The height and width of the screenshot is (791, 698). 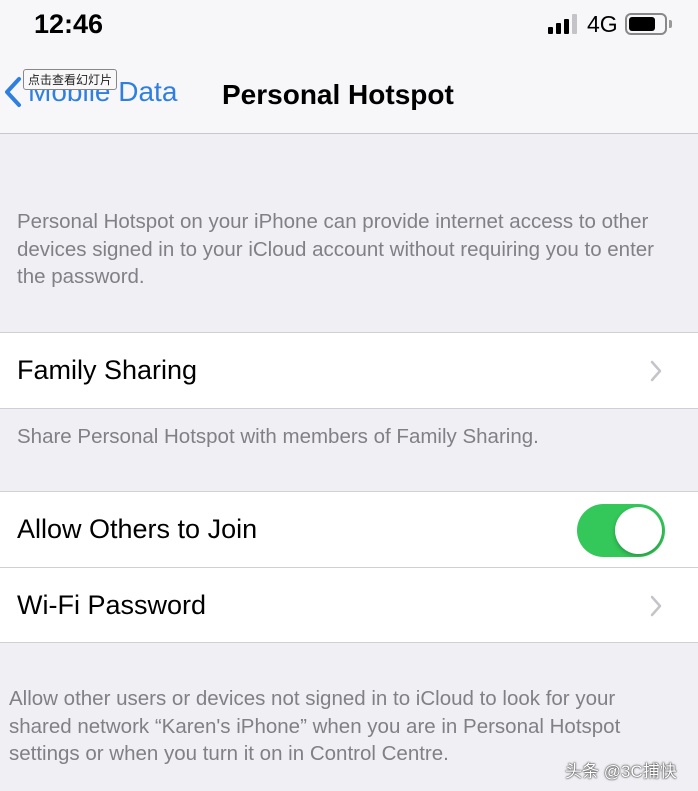 What do you see at coordinates (69, 24) in the screenshot?
I see `status-time: 12:46` at bounding box center [69, 24].